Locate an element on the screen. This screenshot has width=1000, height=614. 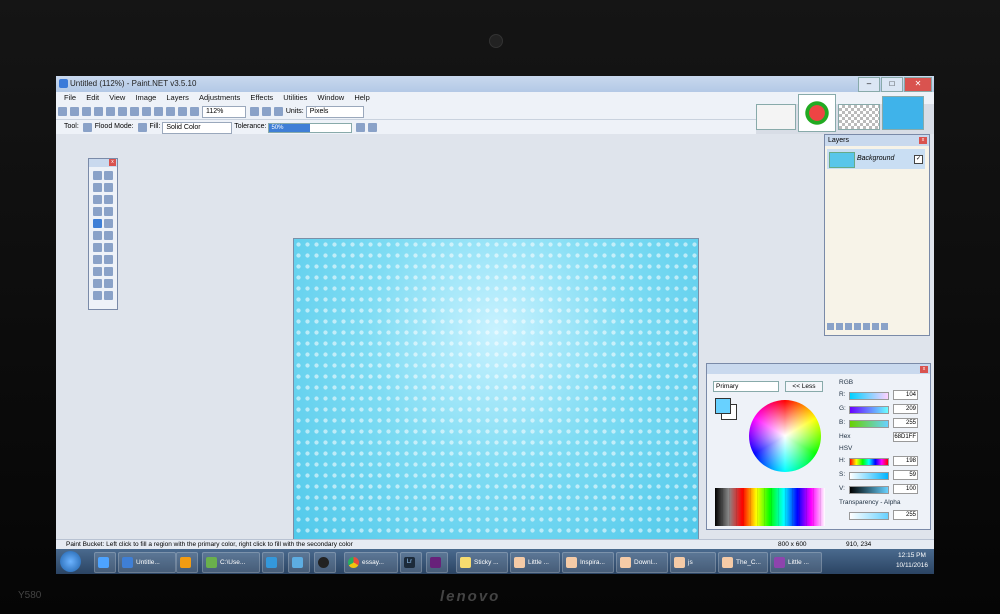
taskbar-item-js: js is located at coordinates (693, 562).